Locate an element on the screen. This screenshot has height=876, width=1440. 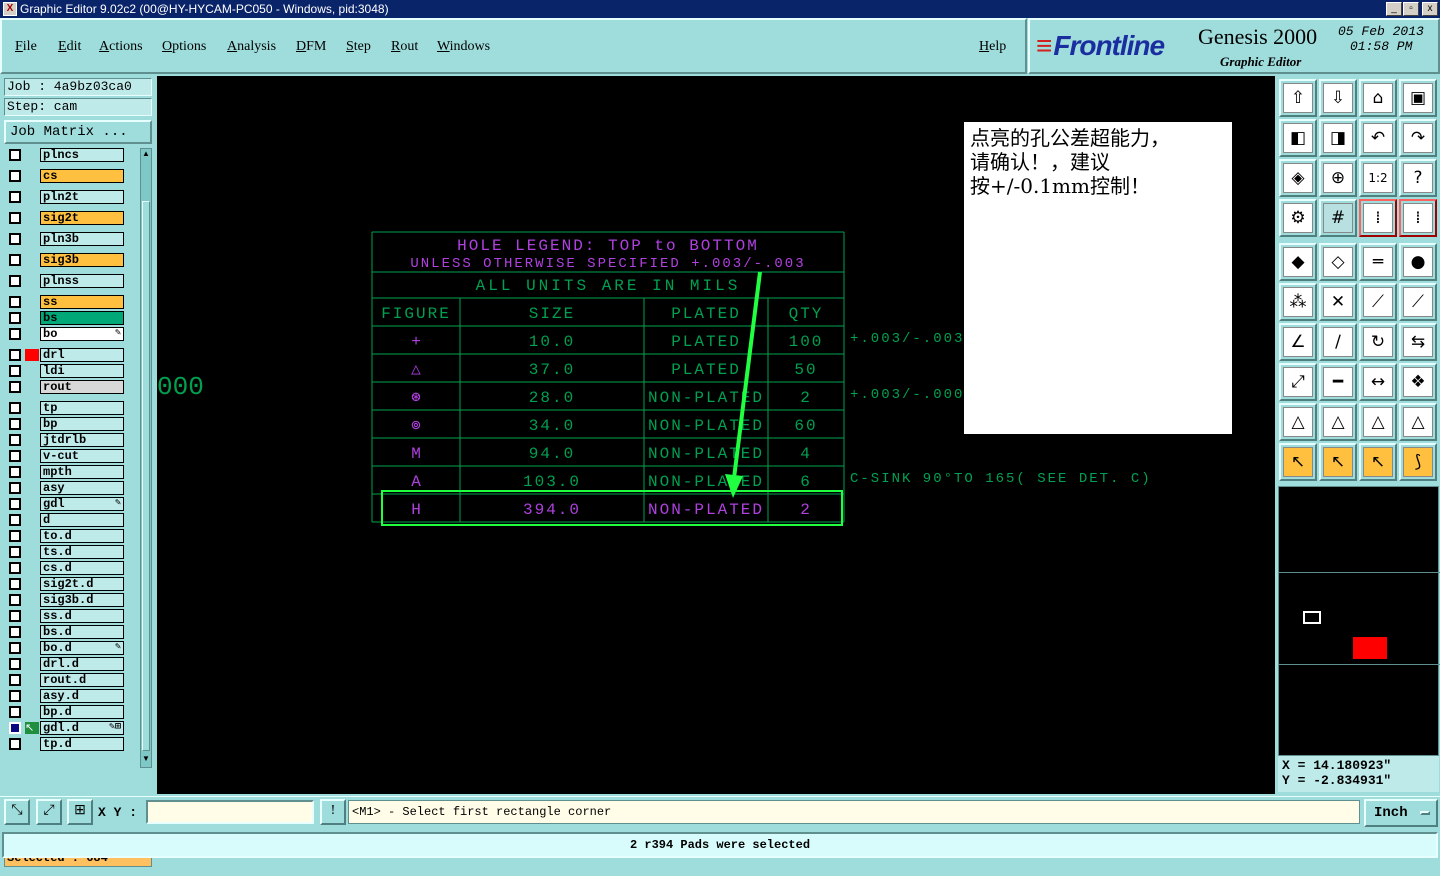
layer-name: bs is located at coordinates (82, 318).